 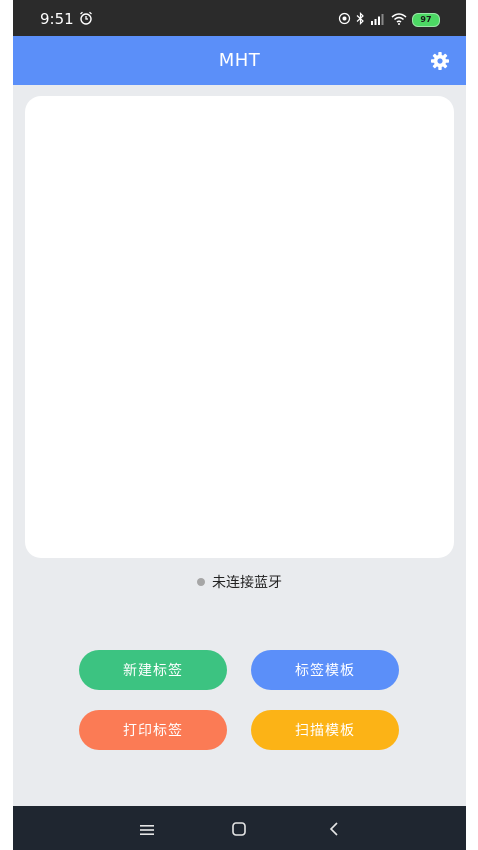 I want to click on system-nav-bar, so click(x=239, y=828).